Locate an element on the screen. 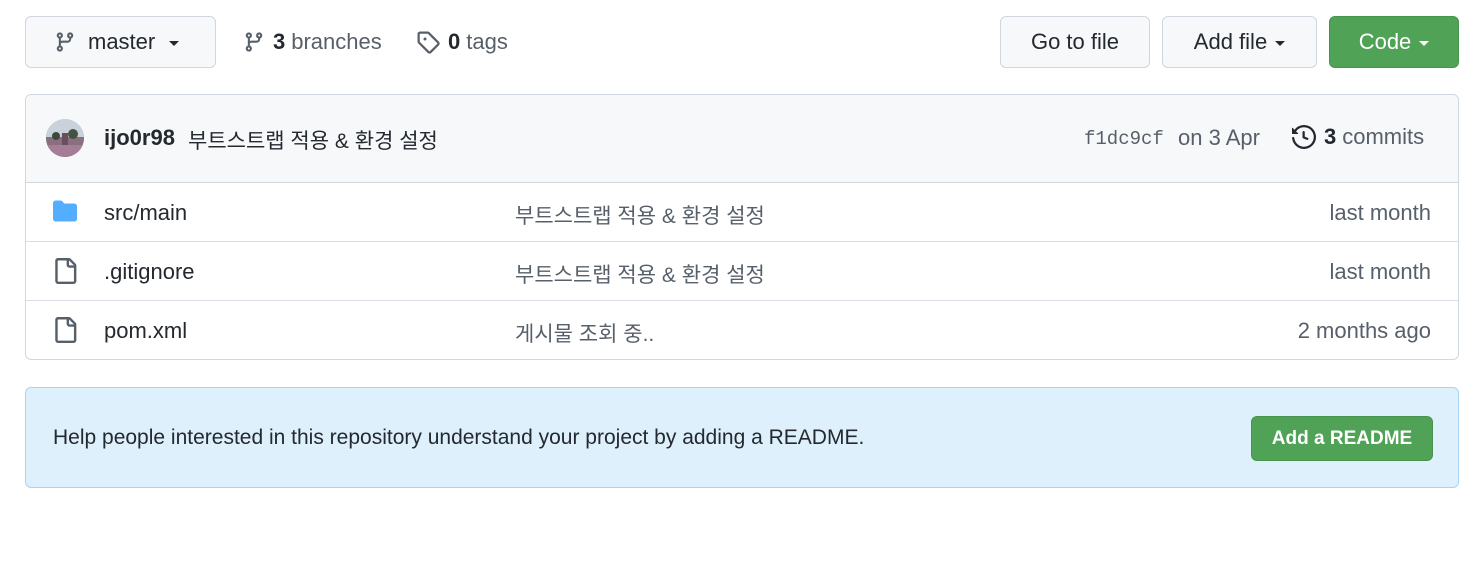 This screenshot has height=577, width=1482. add-file-button: Add file is located at coordinates (1239, 42).